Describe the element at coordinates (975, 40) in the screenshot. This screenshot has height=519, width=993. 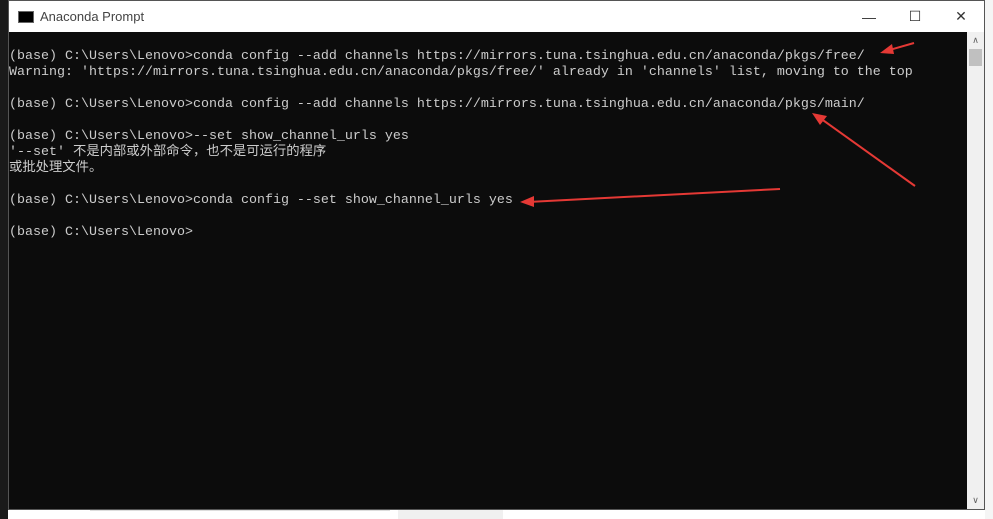
I see `scroll-up-button: ∧` at that location.